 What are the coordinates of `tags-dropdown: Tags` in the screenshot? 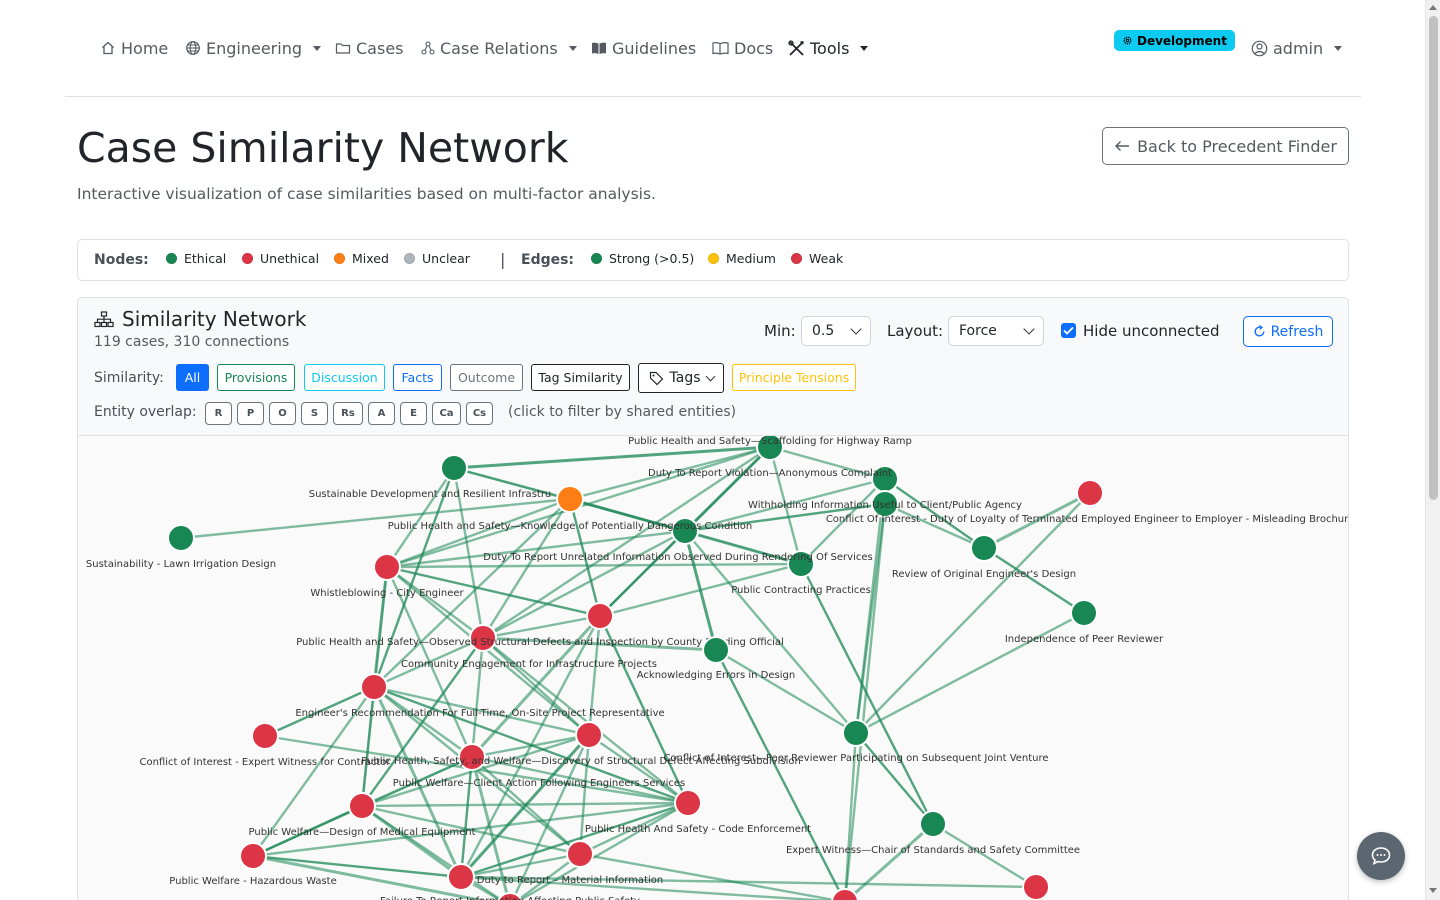 It's located at (681, 378).